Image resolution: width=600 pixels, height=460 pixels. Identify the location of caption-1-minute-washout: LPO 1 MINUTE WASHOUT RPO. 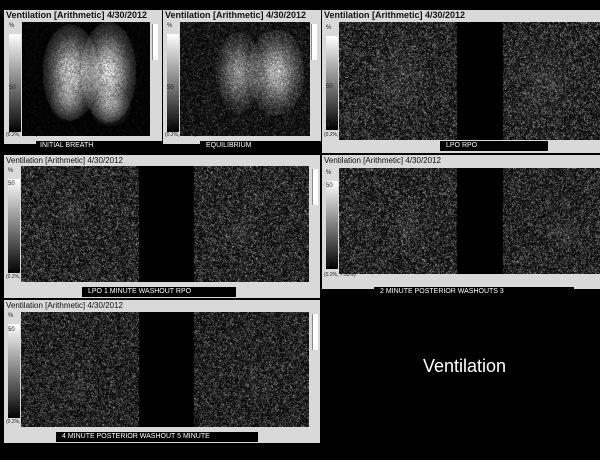
(159, 292).